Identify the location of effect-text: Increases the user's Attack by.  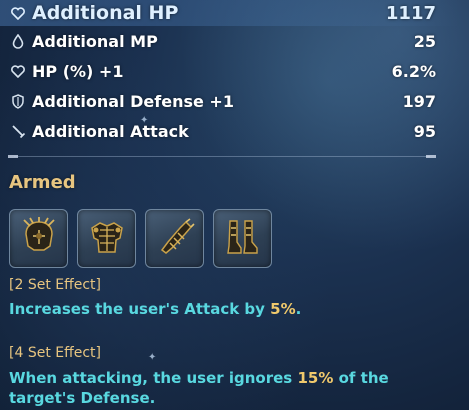
(140, 309).